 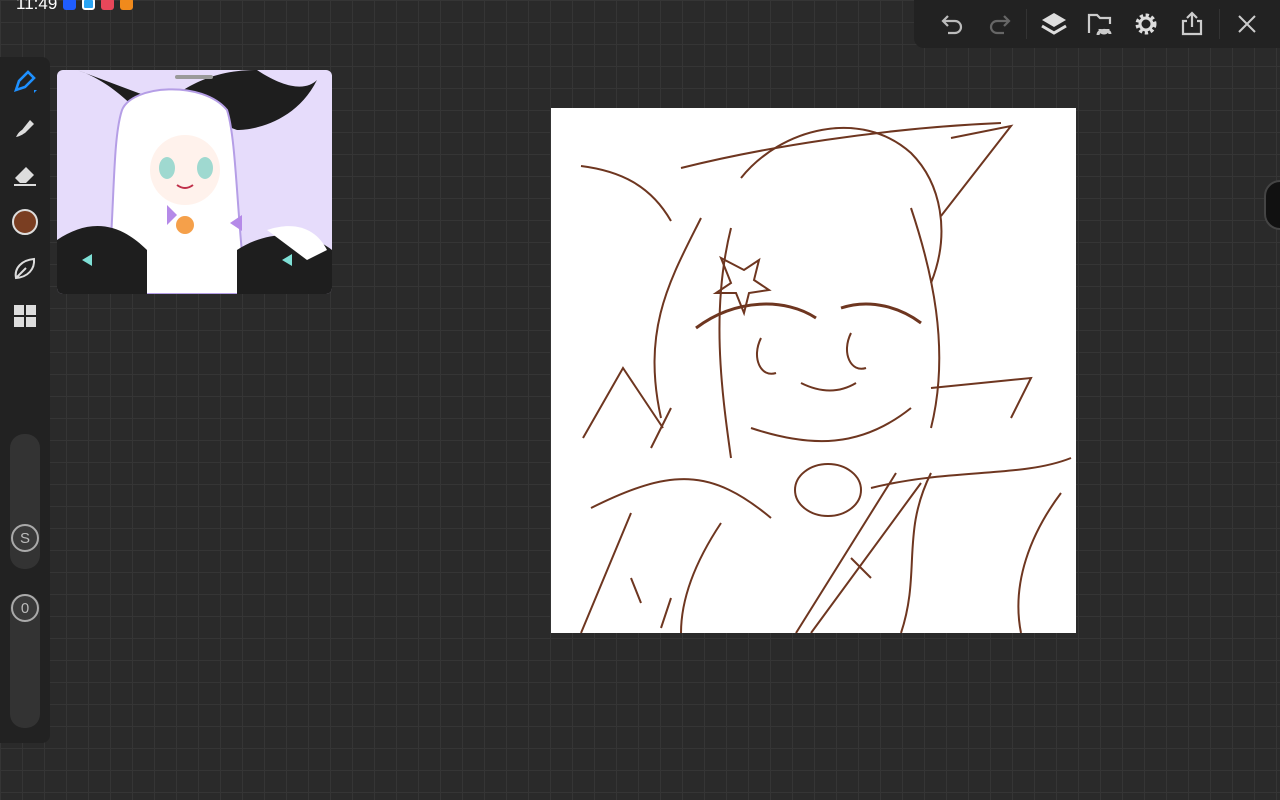 I want to click on reference-image, so click(x=194, y=182).